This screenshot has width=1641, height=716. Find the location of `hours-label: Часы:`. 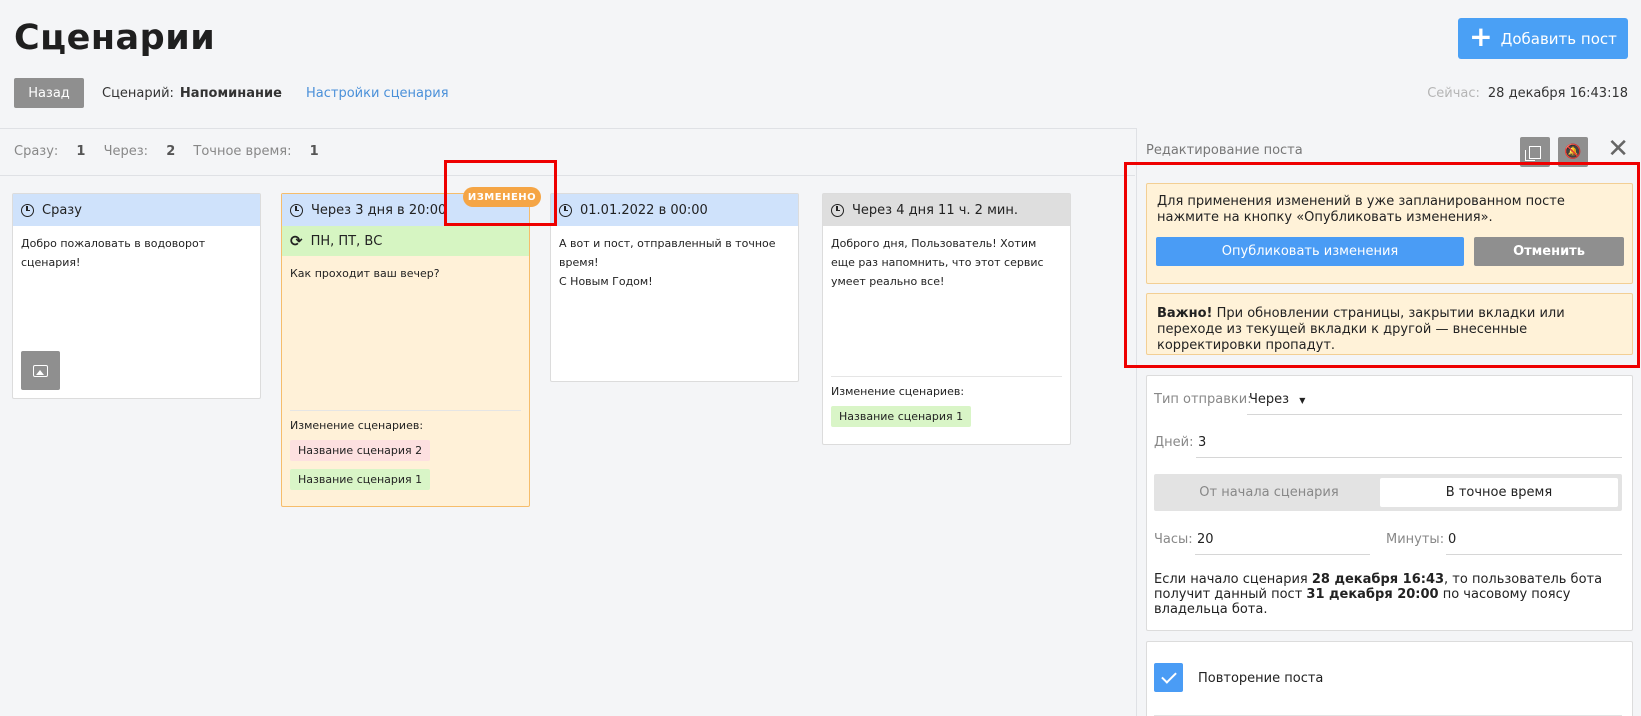

hours-label: Часы: is located at coordinates (1173, 539).